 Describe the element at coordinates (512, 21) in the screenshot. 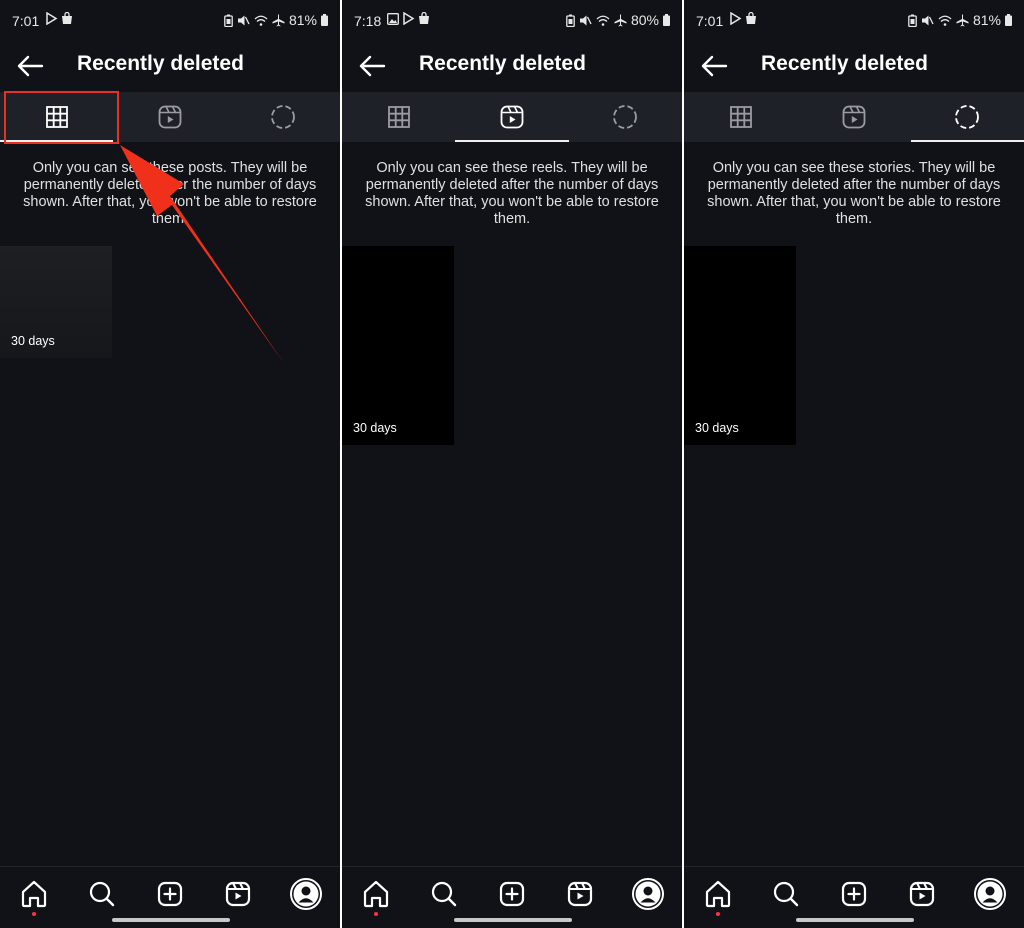

I see `status-bar: 7:18 80%` at that location.